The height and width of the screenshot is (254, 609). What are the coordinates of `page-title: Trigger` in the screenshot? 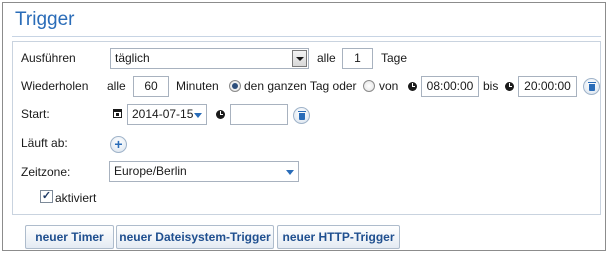 It's located at (45, 19).